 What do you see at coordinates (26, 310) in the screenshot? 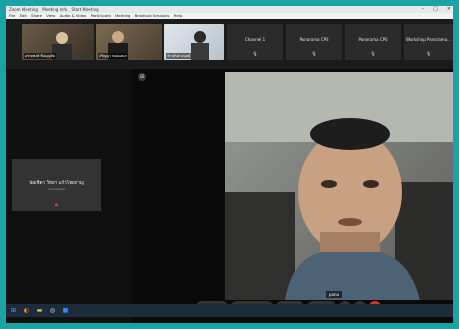
I see `browser-icon: ◐` at bounding box center [26, 310].